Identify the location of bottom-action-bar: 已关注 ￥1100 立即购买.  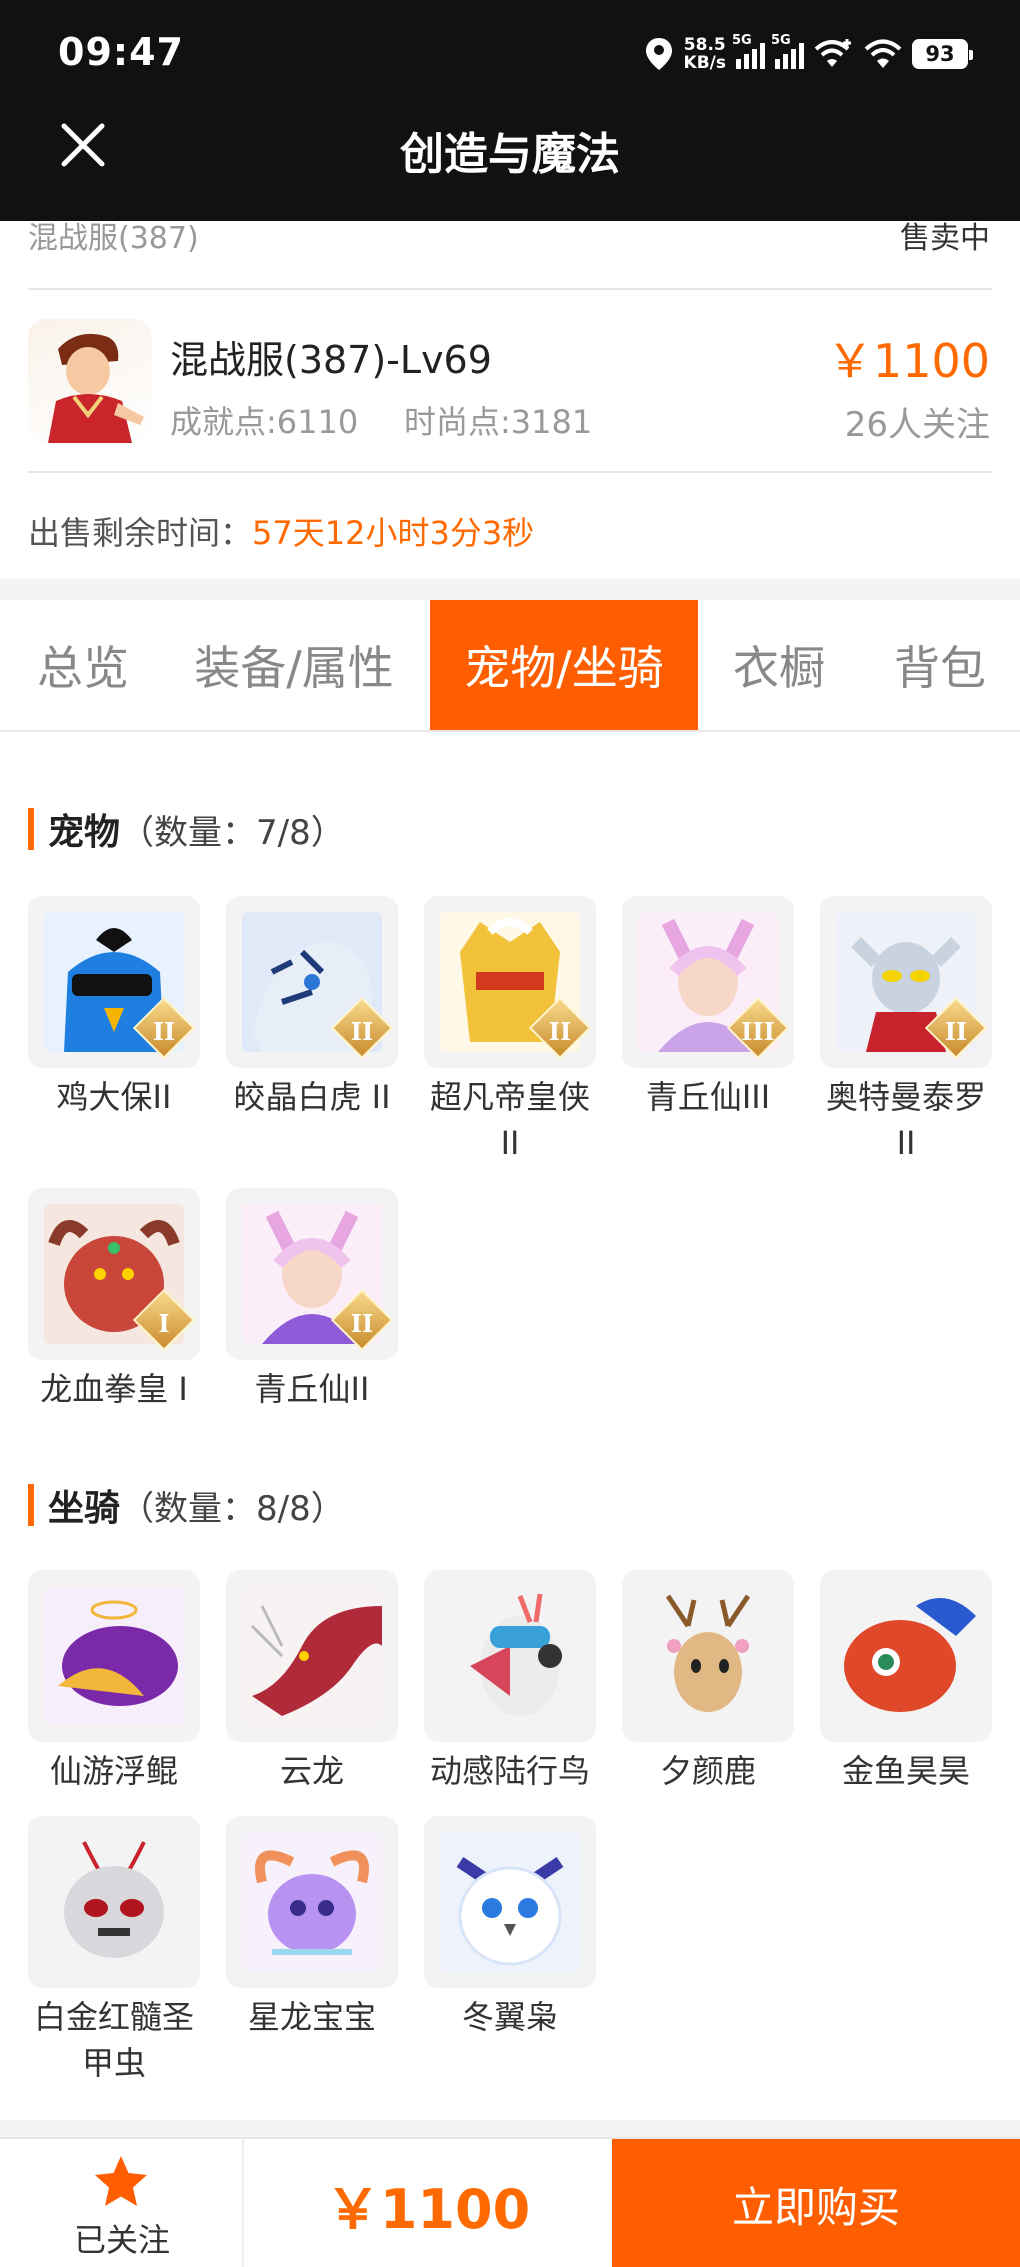
(510, 2202).